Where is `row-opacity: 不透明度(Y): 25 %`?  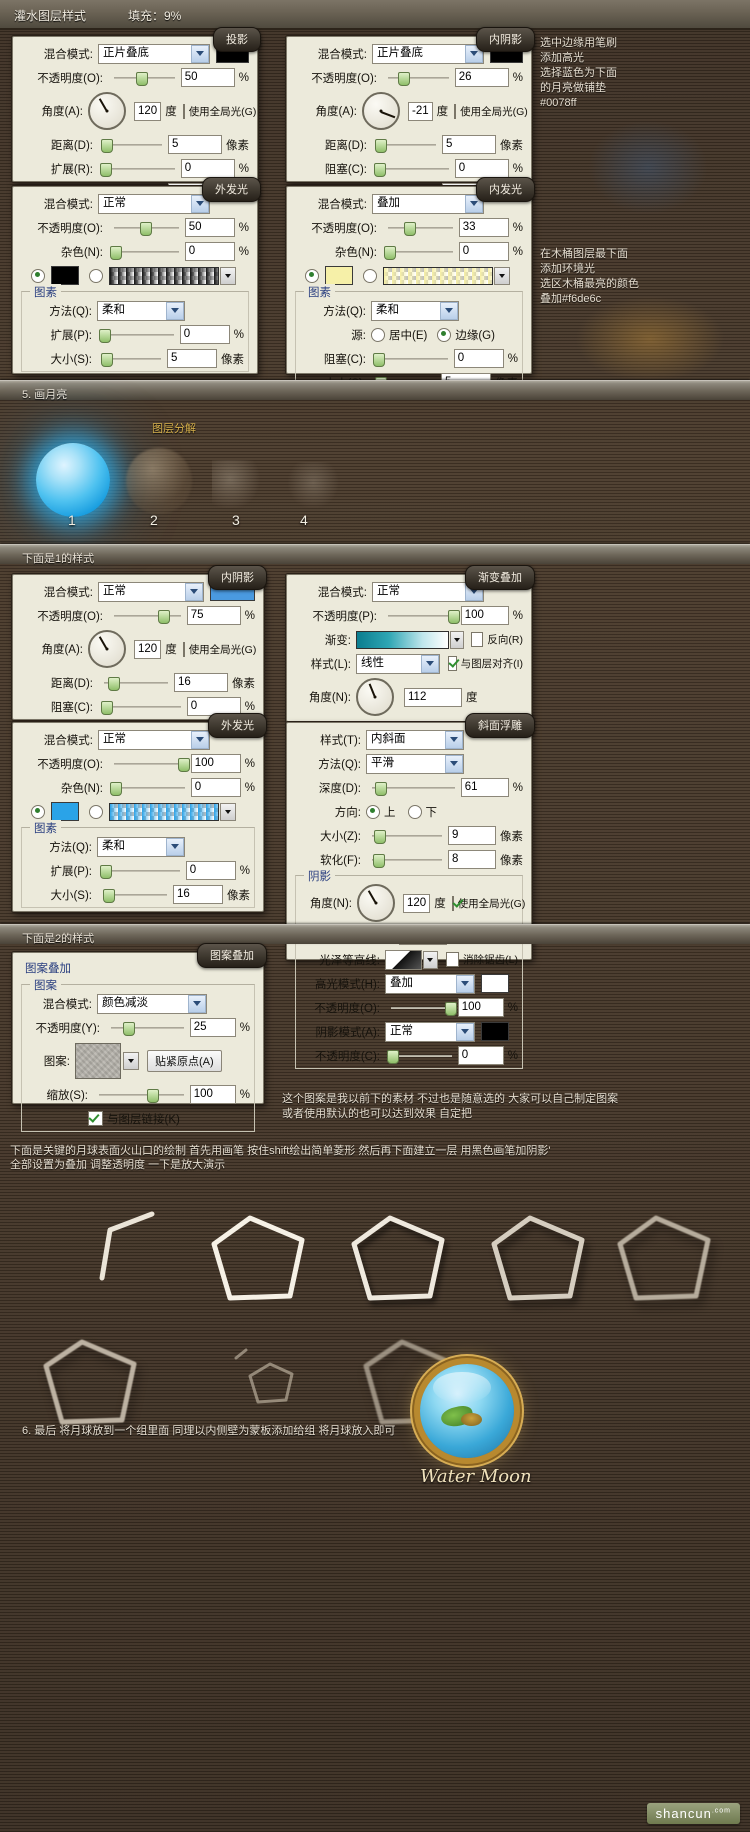
row-opacity: 不透明度(Y): 25 % is located at coordinates (138, 1027).